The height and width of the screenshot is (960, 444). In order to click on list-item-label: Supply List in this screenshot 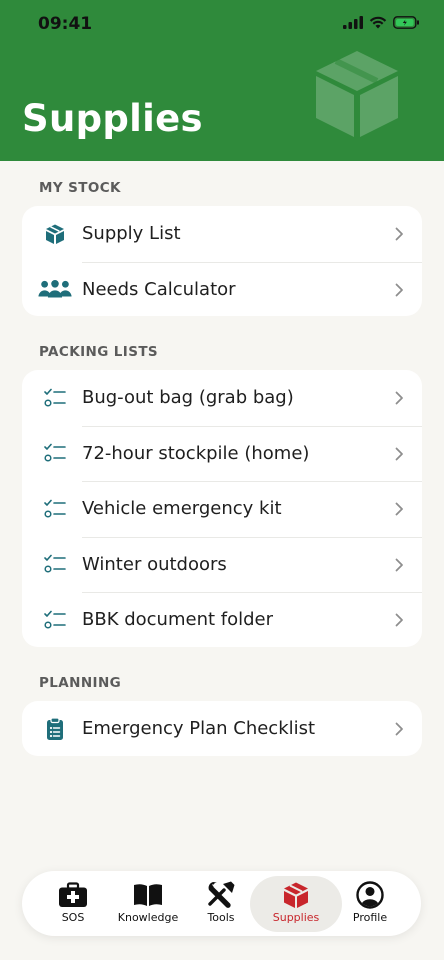, I will do `click(131, 234)`.